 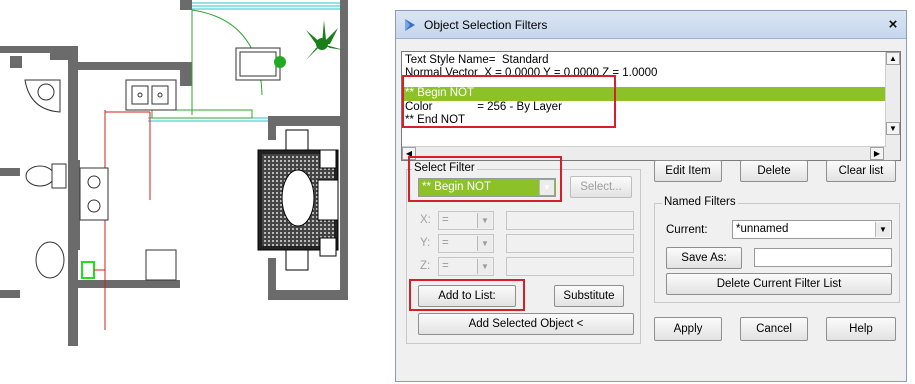 I want to click on y-operator-value: =, so click(x=445, y=243).